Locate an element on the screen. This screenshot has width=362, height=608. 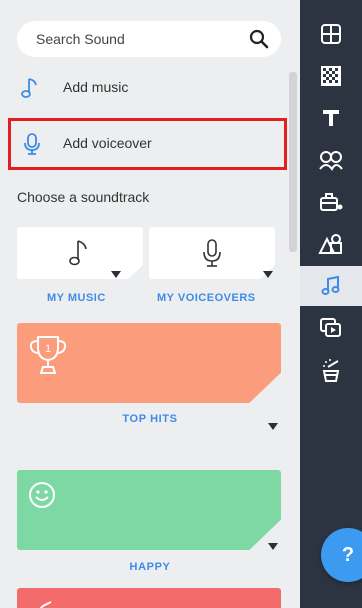
top-hits-card: 1 is located at coordinates (149, 363).